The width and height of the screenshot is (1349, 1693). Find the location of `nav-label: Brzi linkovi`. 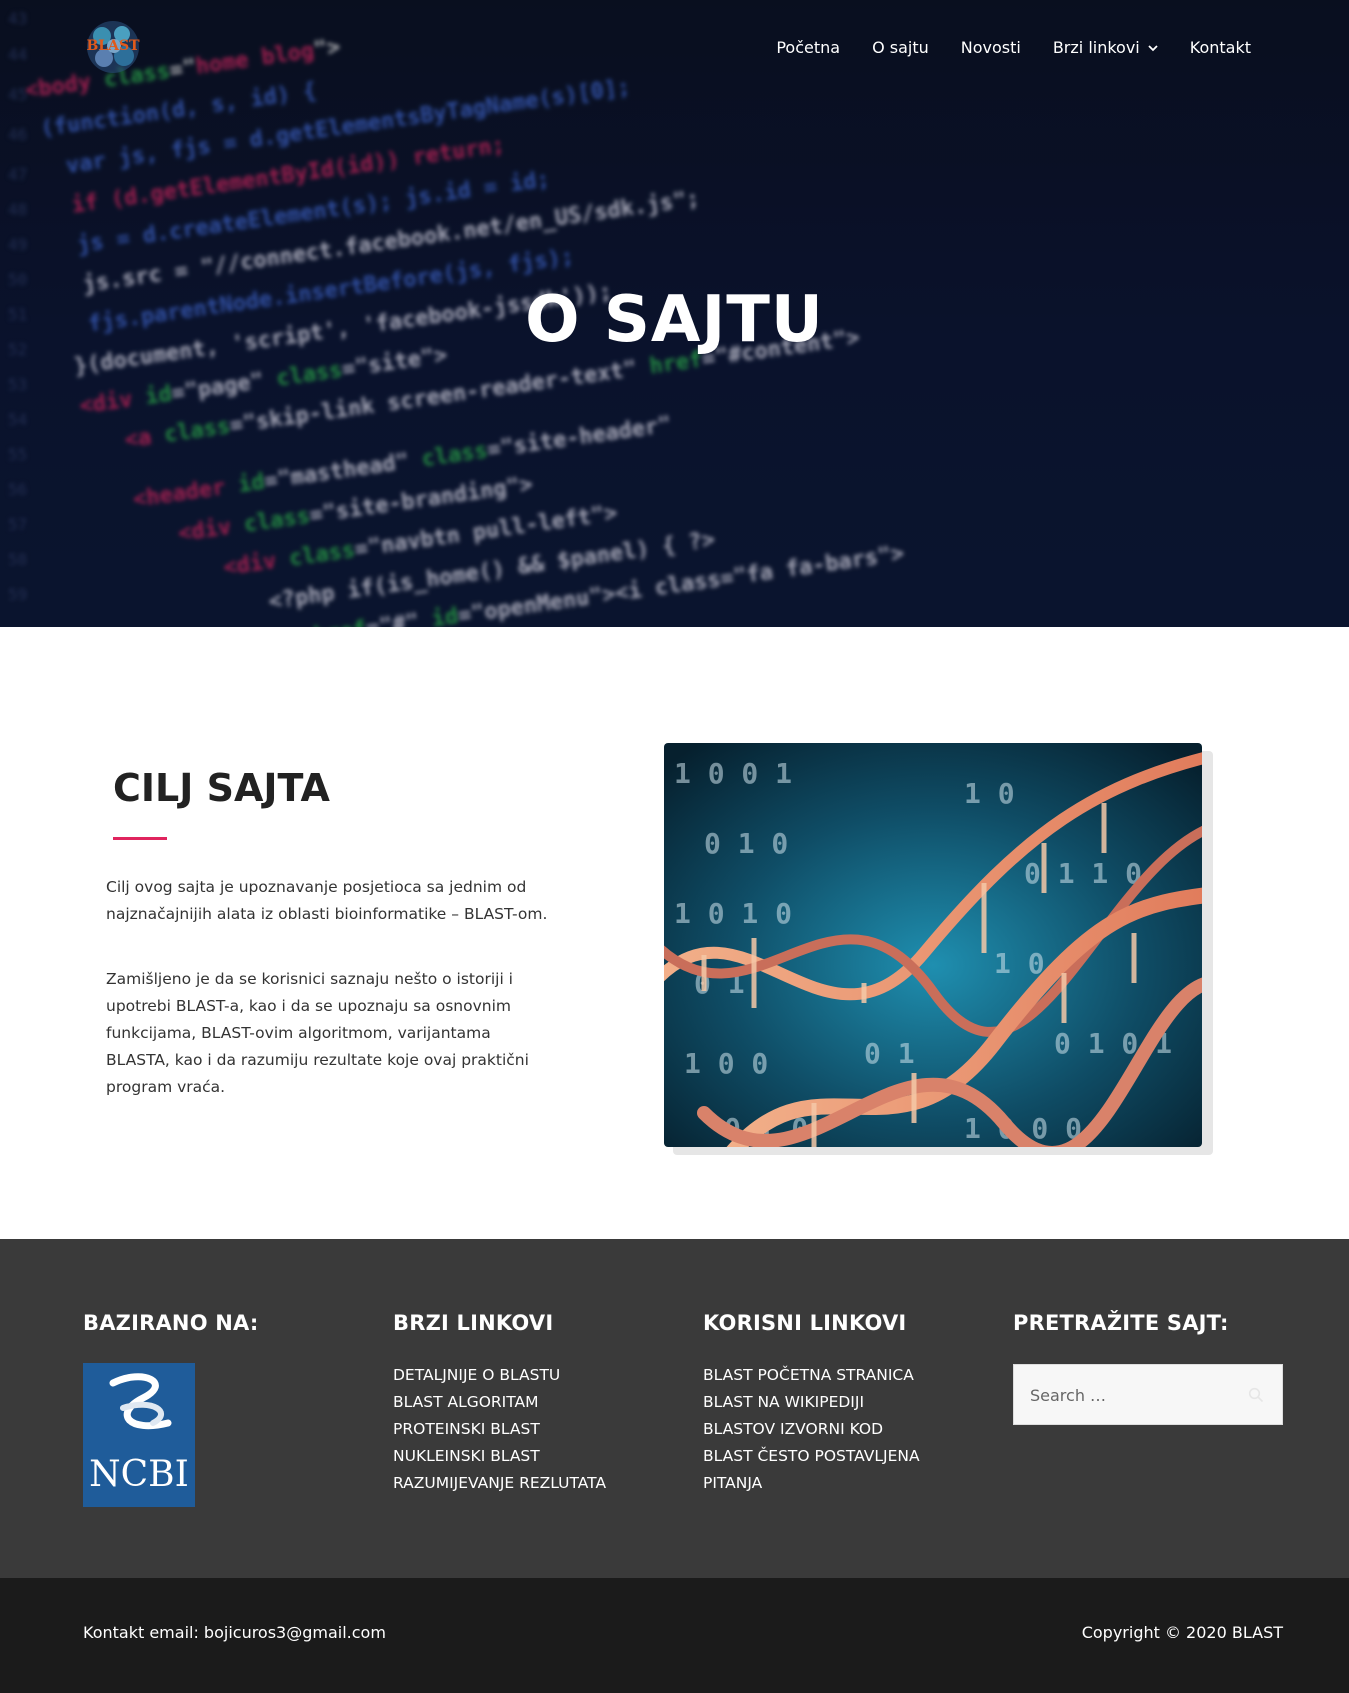

nav-label: Brzi linkovi is located at coordinates (1096, 47).